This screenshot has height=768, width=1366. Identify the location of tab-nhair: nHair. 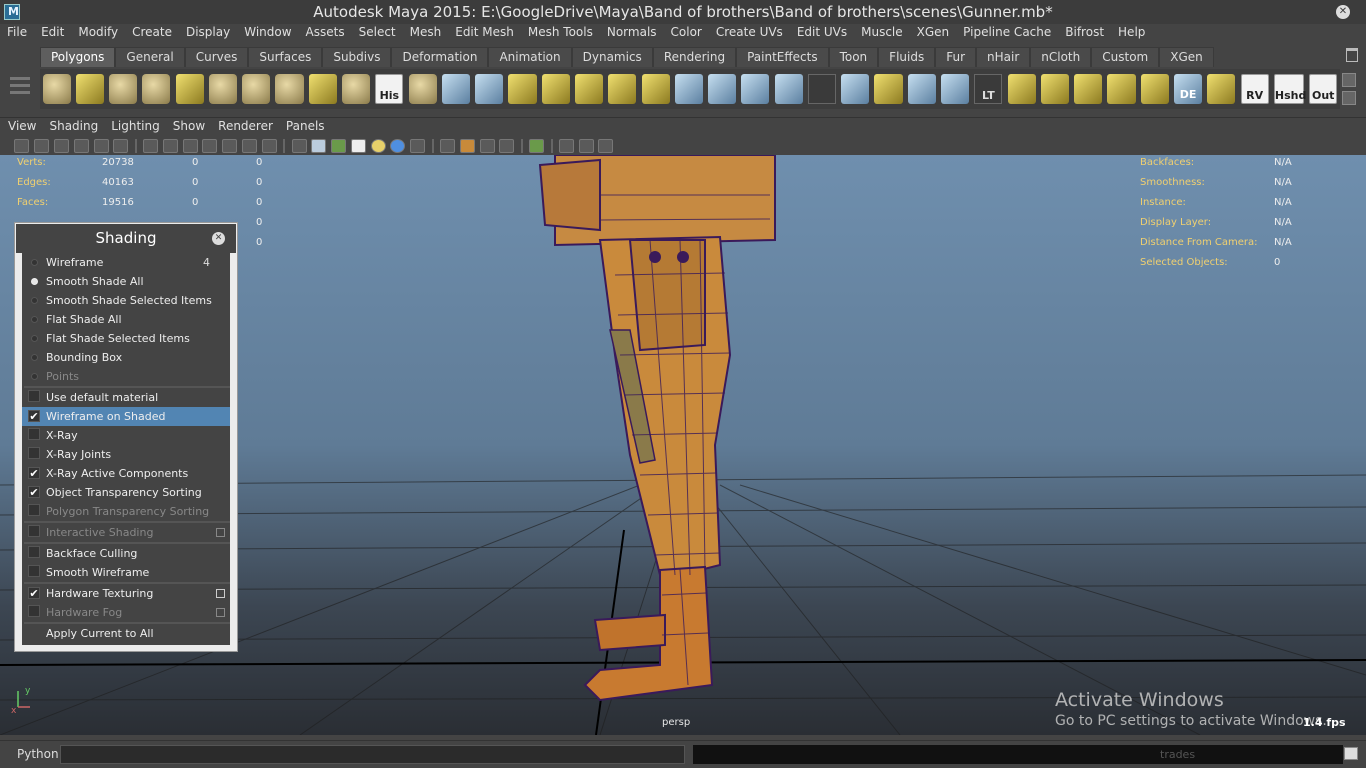
(1003, 57).